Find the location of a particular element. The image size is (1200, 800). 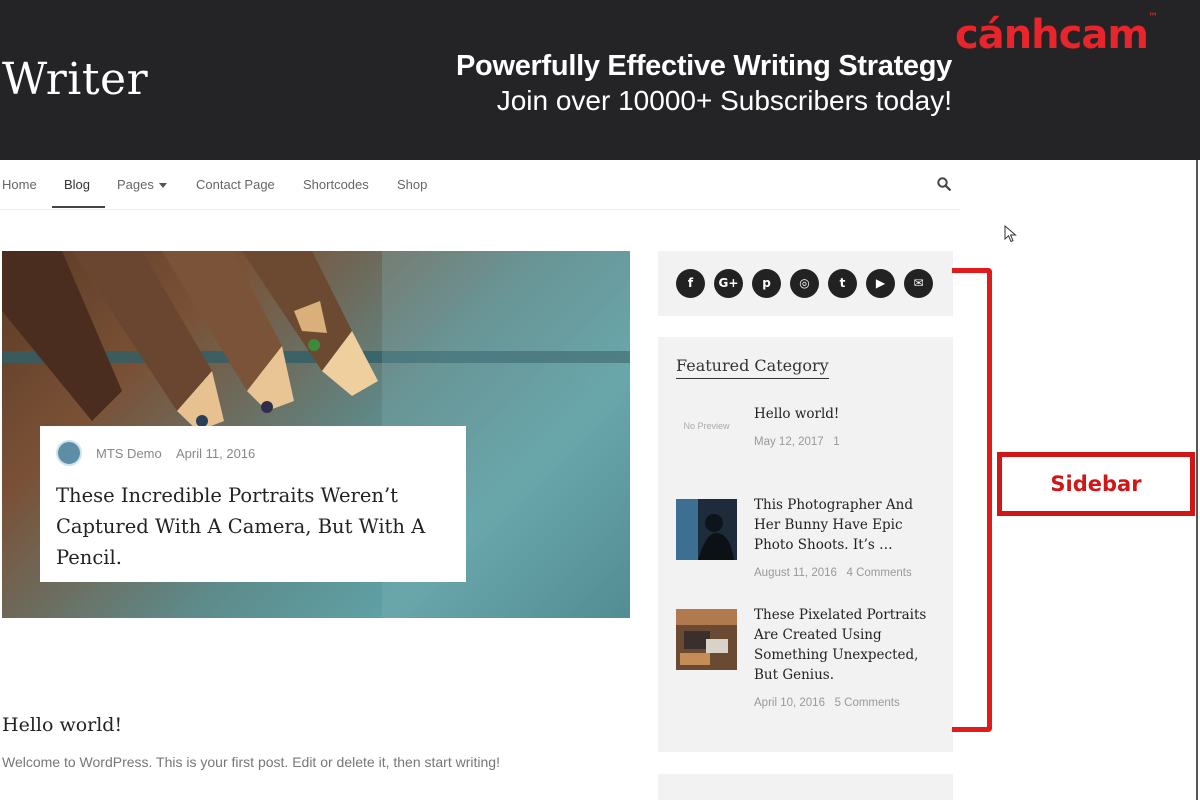

featured-thumb-no-preview: No Preview is located at coordinates (706, 431).